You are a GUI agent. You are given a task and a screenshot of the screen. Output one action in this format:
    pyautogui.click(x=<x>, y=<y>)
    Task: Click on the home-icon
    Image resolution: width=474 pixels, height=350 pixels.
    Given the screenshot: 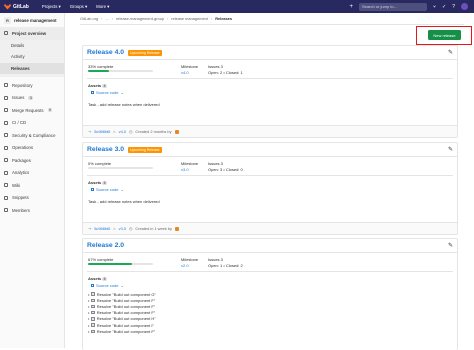 What is the action you would take?
    pyautogui.click(x=6, y=33)
    